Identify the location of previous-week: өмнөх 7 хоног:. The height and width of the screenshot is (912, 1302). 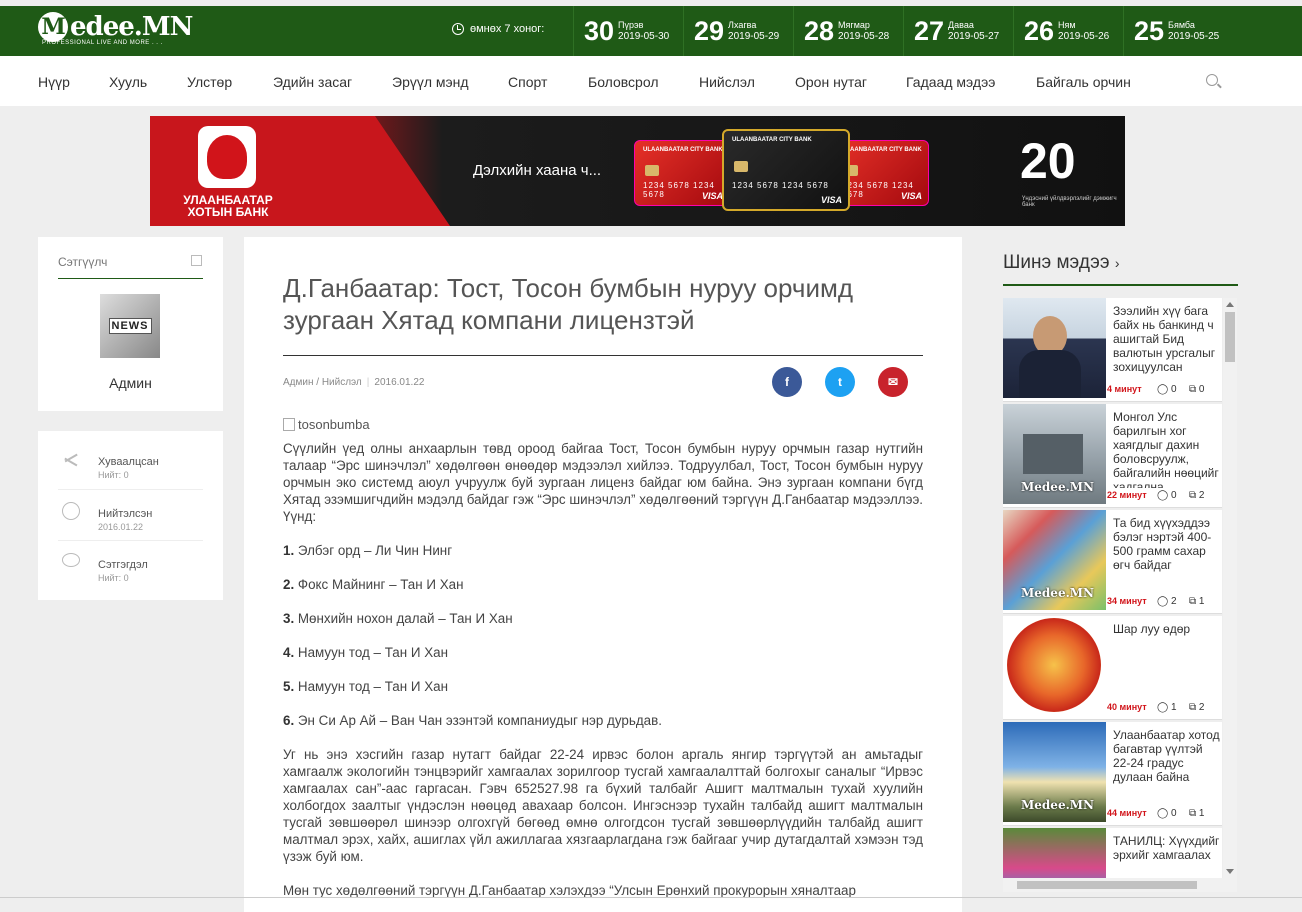
(498, 29).